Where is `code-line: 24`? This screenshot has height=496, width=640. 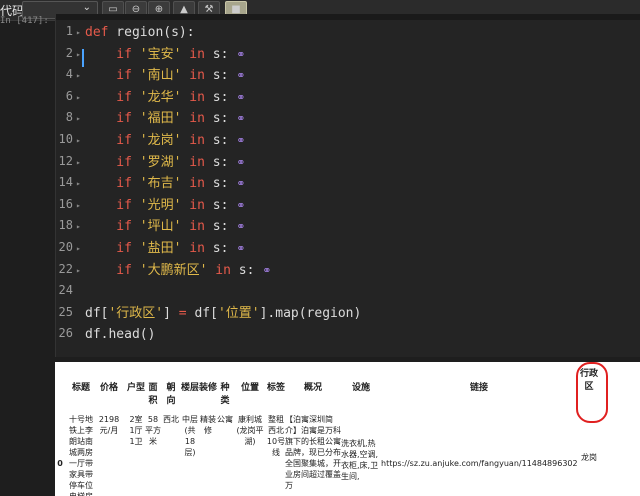
code-line: 24 is located at coordinates (348, 294).